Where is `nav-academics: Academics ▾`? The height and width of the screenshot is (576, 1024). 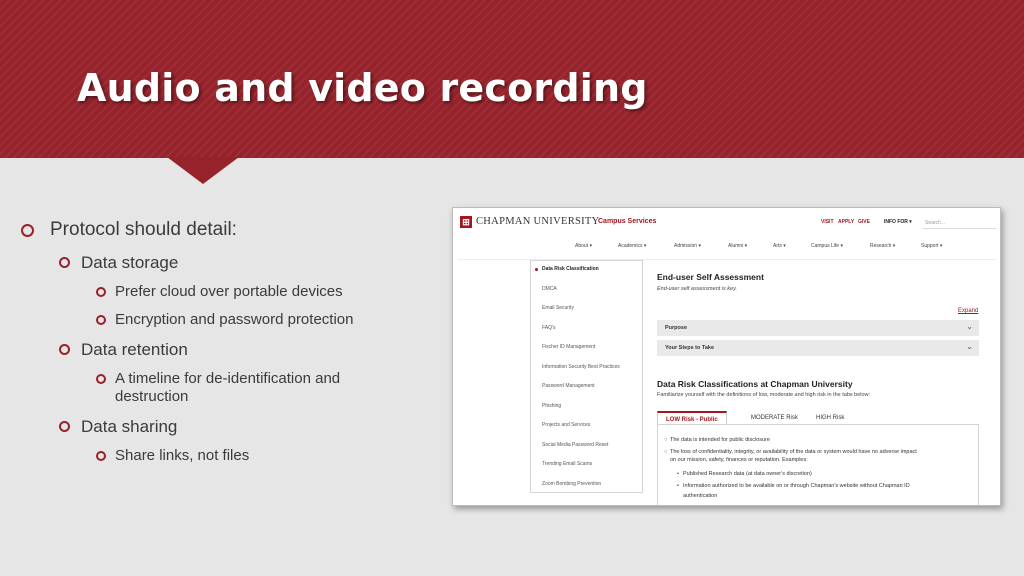
nav-academics: Academics ▾ is located at coordinates (632, 246).